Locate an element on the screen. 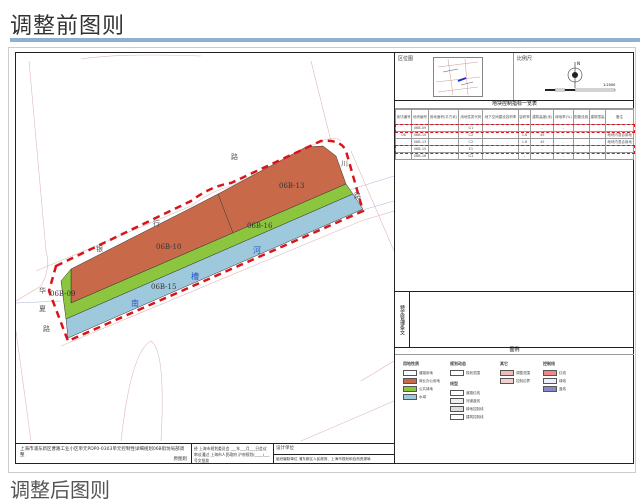  legend-item: 规划范围 is located at coordinates (465, 373).